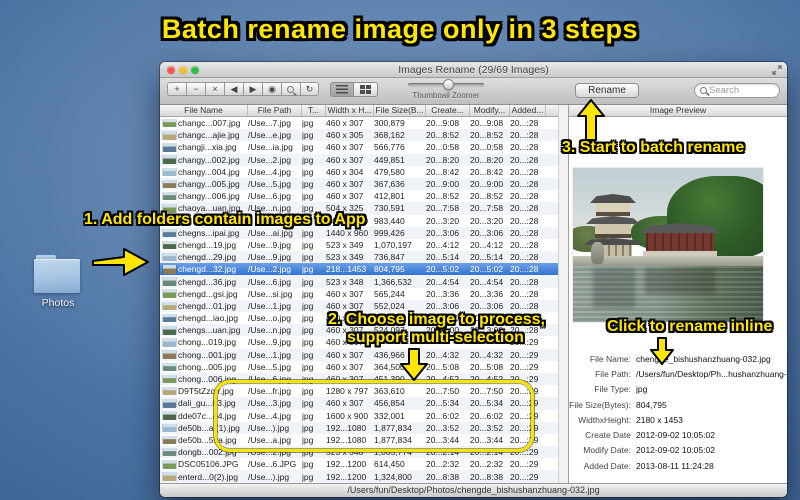  I want to click on view-mode-toggle, so click(354, 89).